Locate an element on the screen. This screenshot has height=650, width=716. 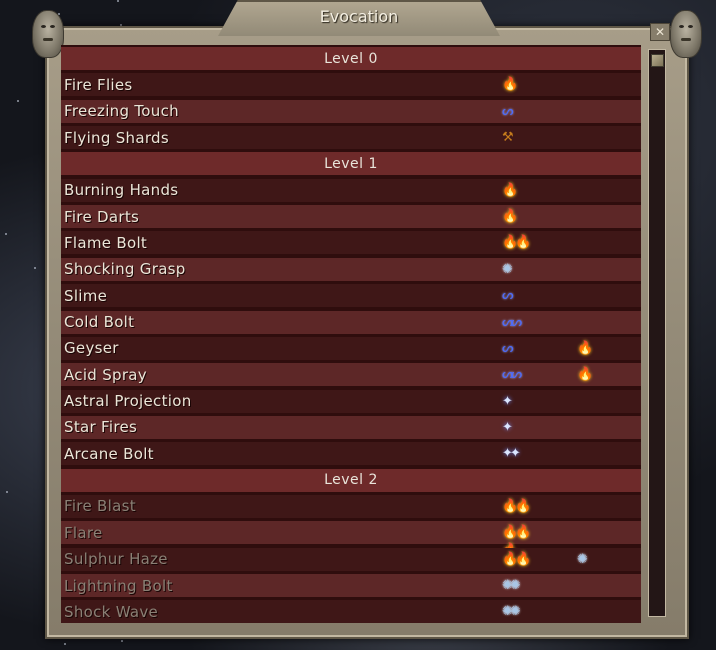
spell-row: Astral Projection ✦ is located at coordinates (351, 401).